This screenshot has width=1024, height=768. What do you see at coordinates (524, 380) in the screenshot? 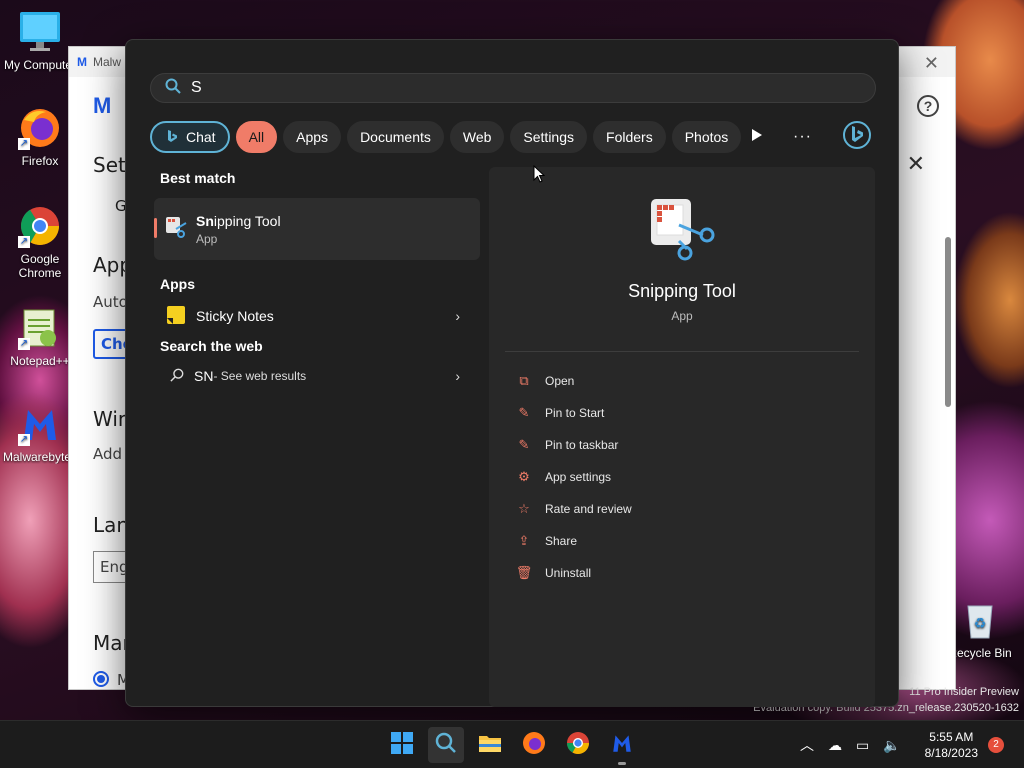
I see `open-icon: ⧉` at bounding box center [524, 380].